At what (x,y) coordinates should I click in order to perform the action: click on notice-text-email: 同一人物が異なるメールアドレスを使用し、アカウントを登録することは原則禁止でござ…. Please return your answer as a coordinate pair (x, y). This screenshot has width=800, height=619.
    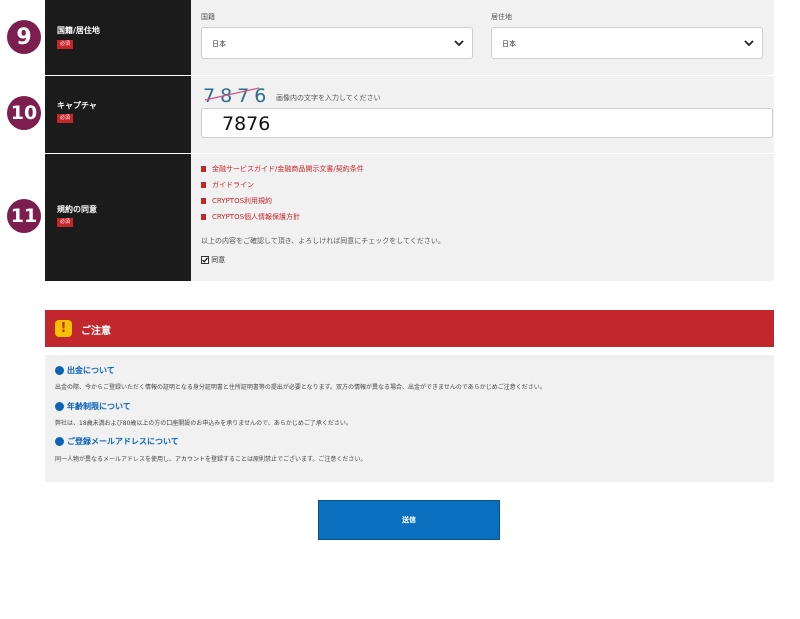
    Looking at the image, I should click on (211, 459).